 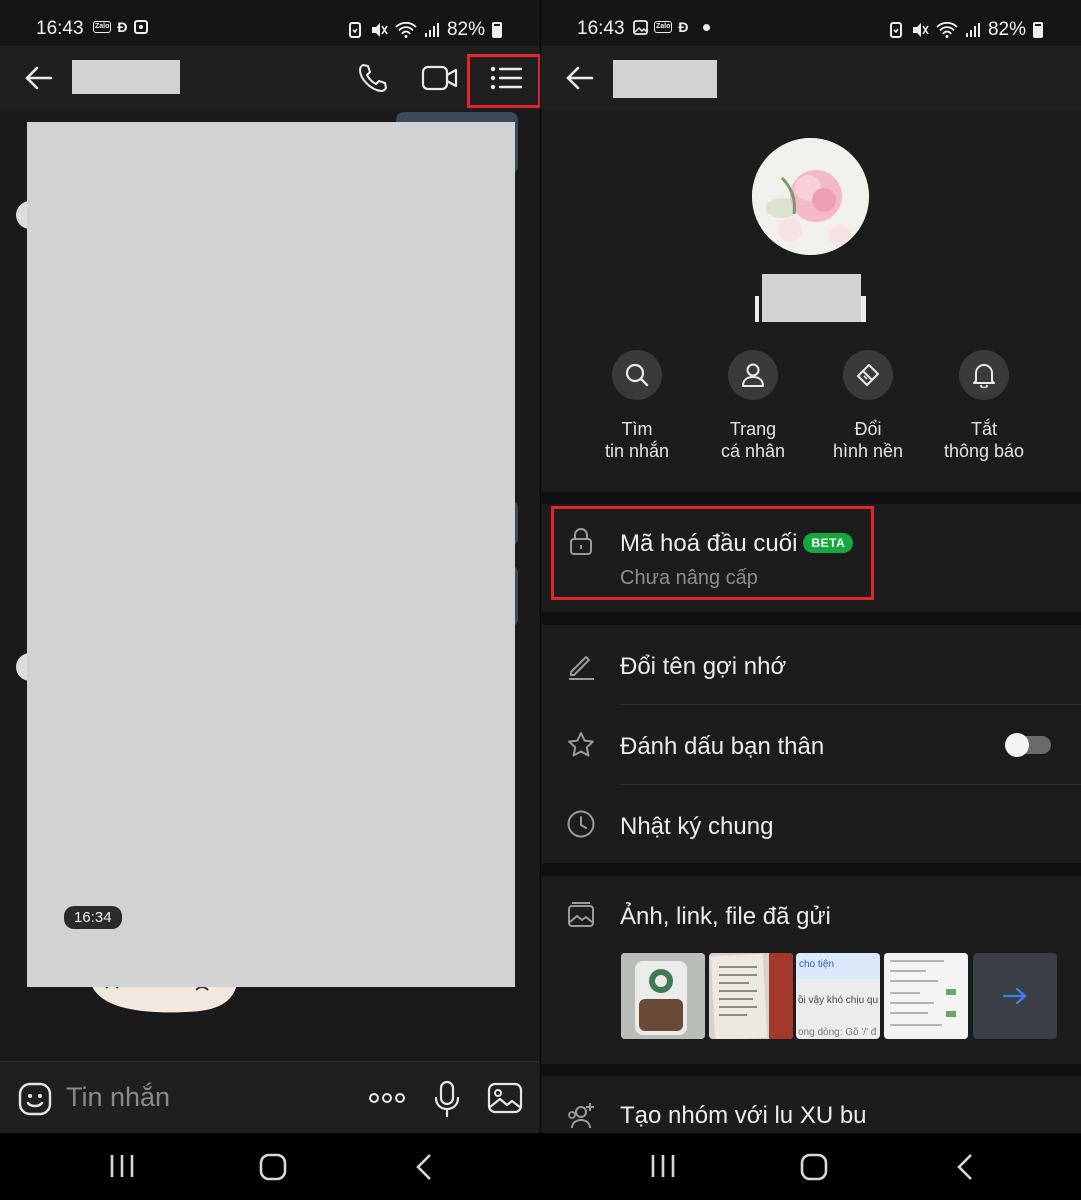 What do you see at coordinates (270, 1097) in the screenshot?
I see `message-composer: Tin nhắn` at bounding box center [270, 1097].